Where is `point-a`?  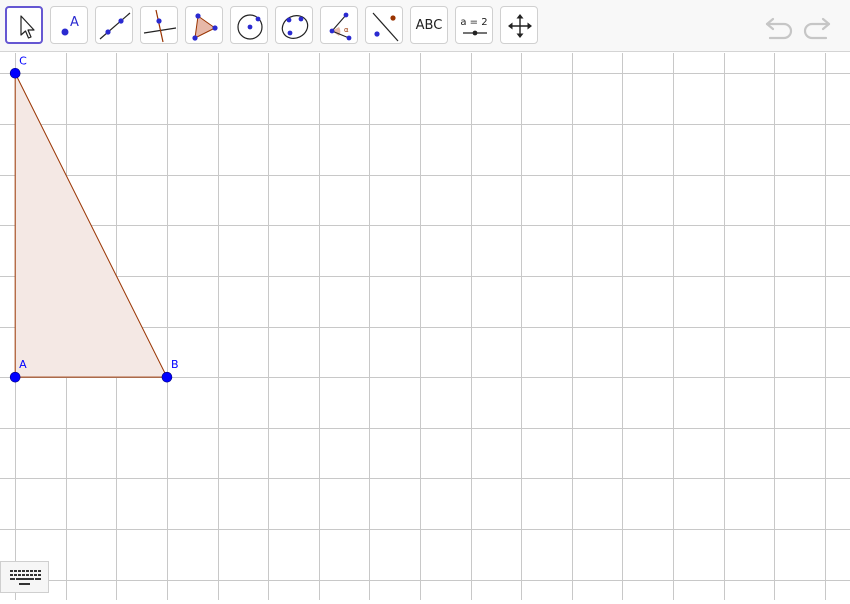 point-a is located at coordinates (15, 377).